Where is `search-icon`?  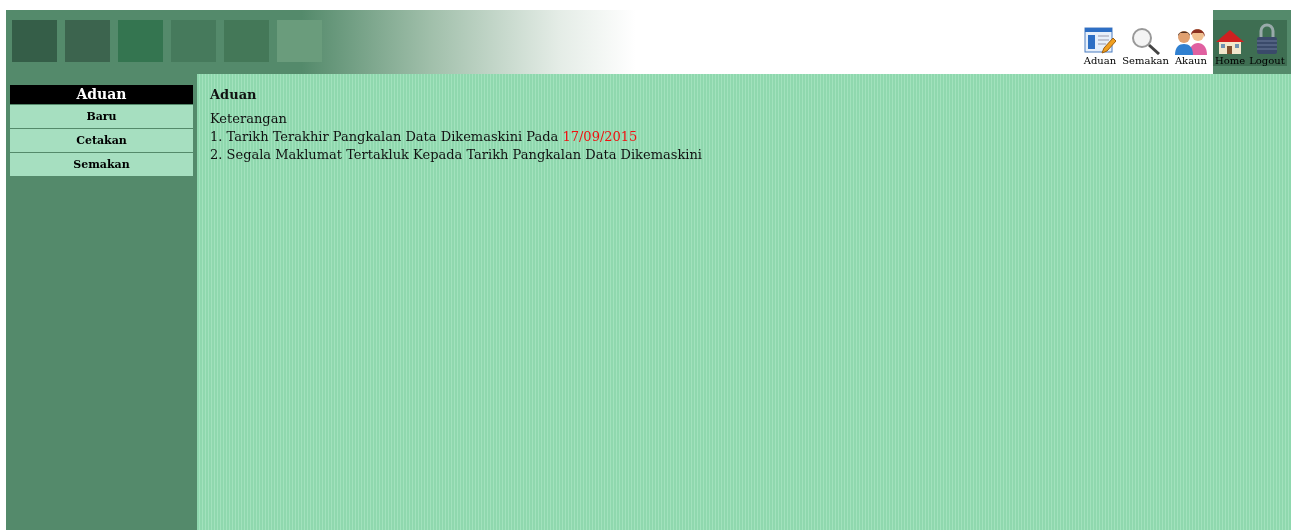 search-icon is located at coordinates (1145, 41).